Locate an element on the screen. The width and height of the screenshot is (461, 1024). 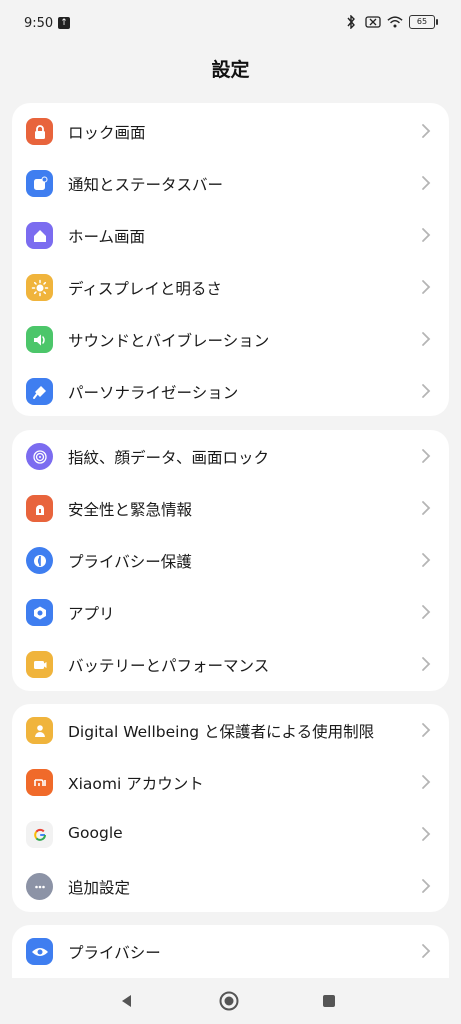
setting-sound: サウンドとバイブレーション is located at coordinates (230, 339).